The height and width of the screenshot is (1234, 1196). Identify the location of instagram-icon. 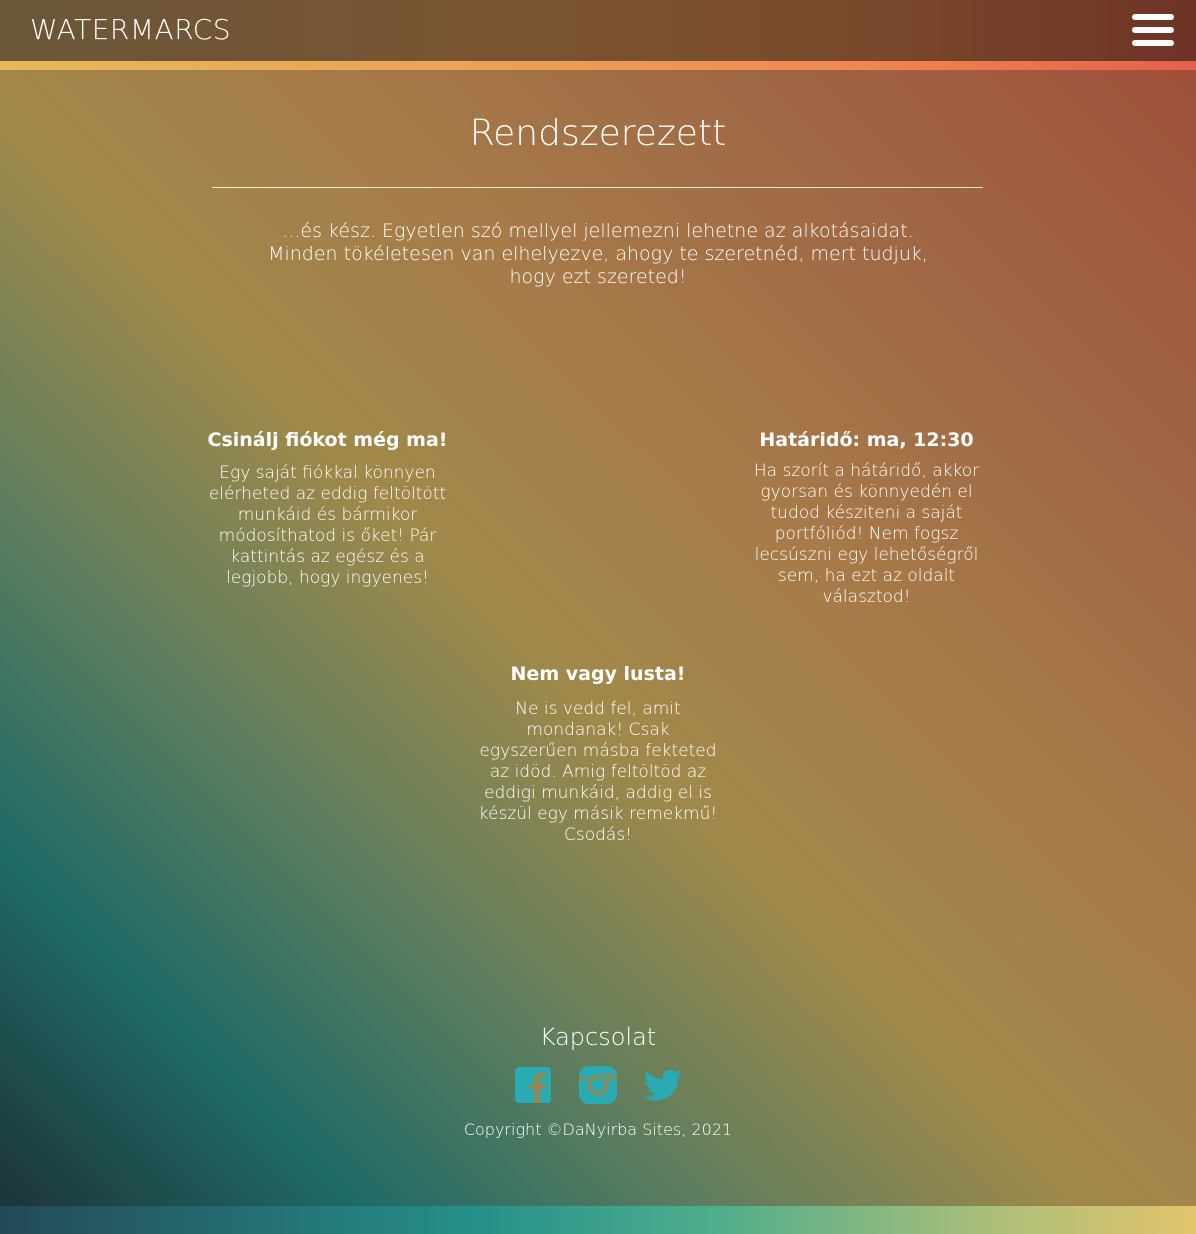
(598, 1085).